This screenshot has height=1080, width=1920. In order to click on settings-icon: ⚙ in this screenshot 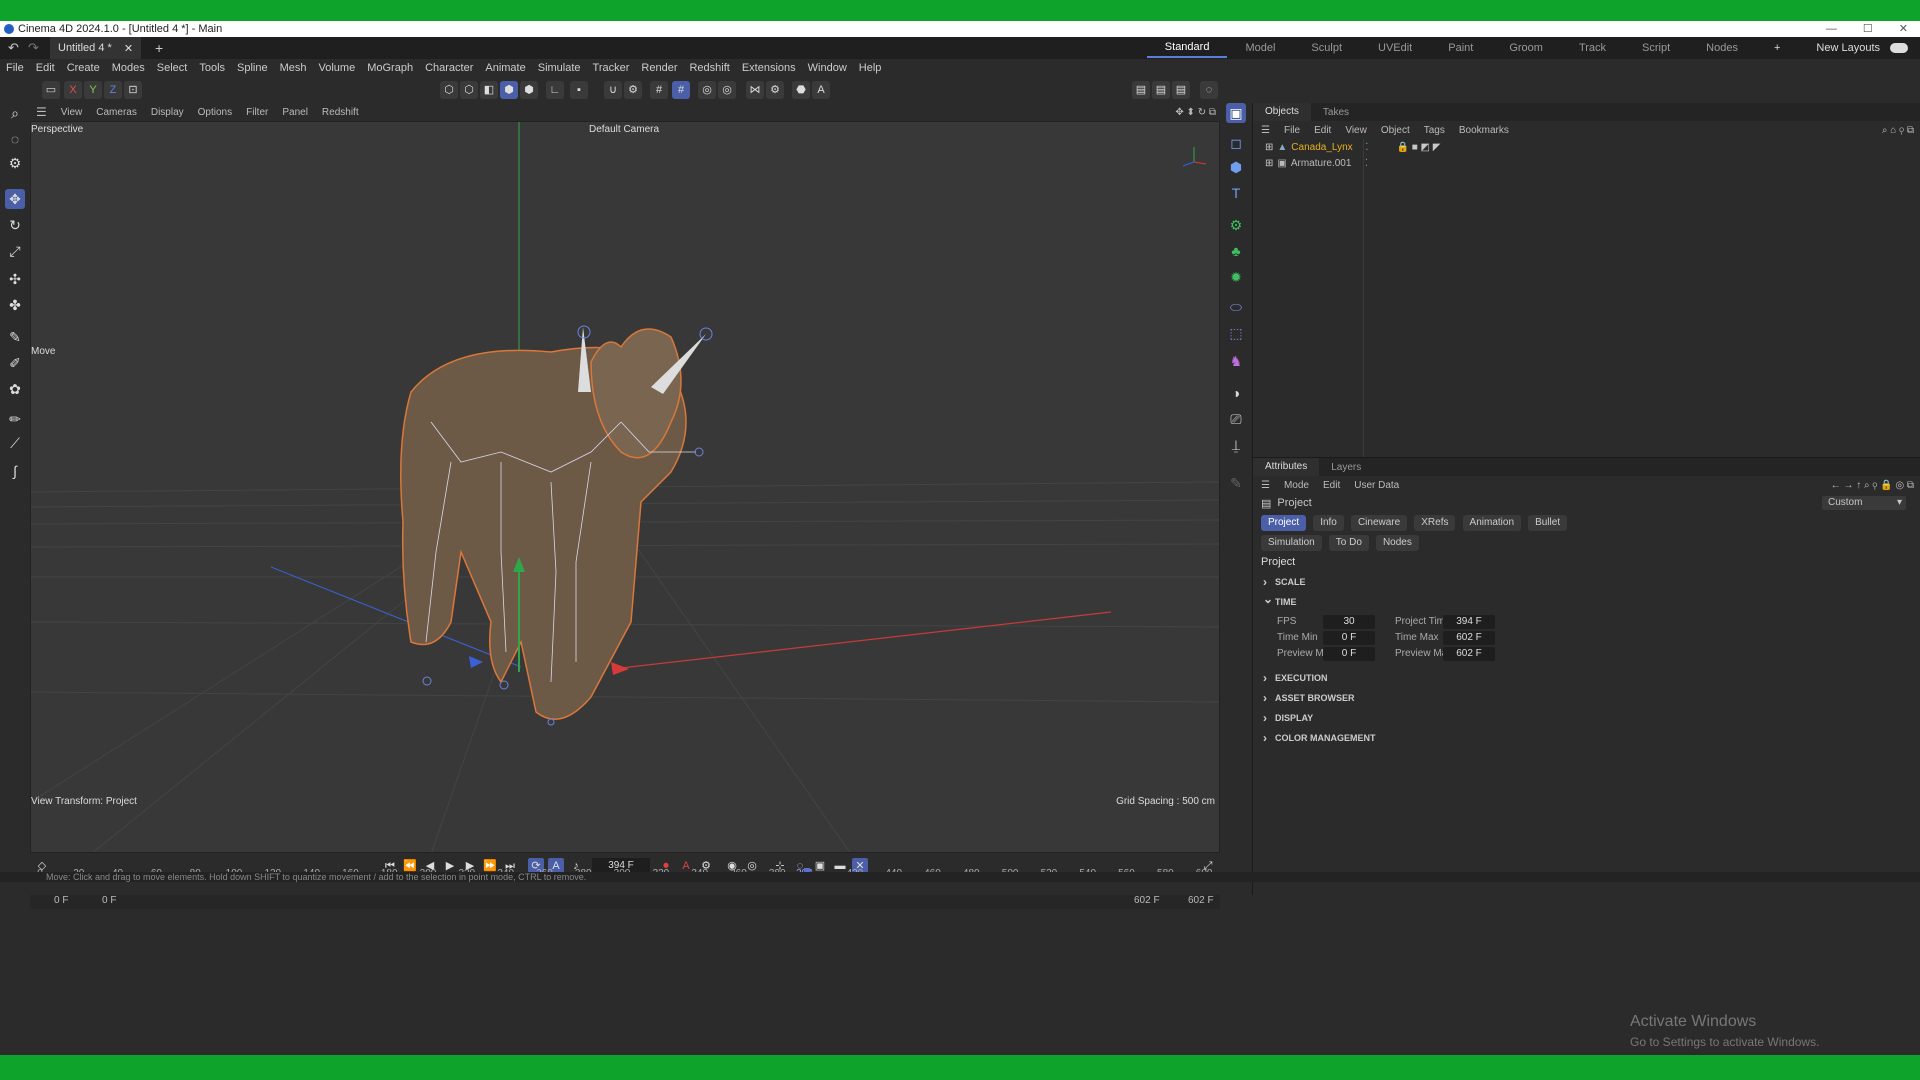, I will do `click(775, 90)`.